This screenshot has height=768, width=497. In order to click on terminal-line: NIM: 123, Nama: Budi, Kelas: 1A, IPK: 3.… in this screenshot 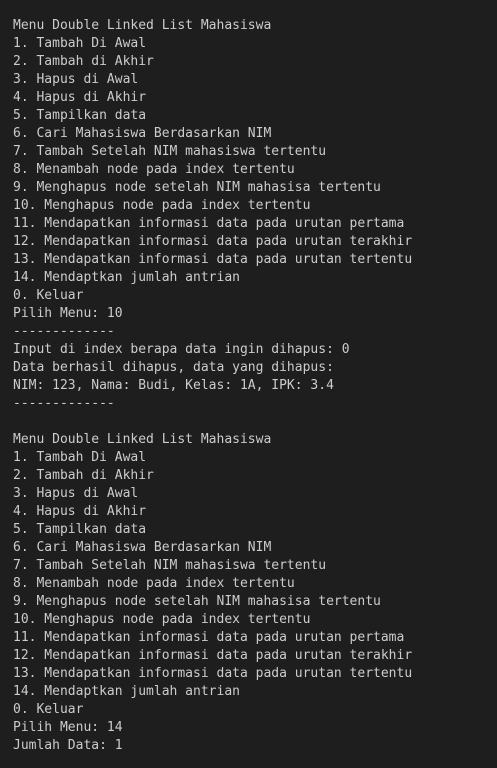, I will do `click(173, 385)`.